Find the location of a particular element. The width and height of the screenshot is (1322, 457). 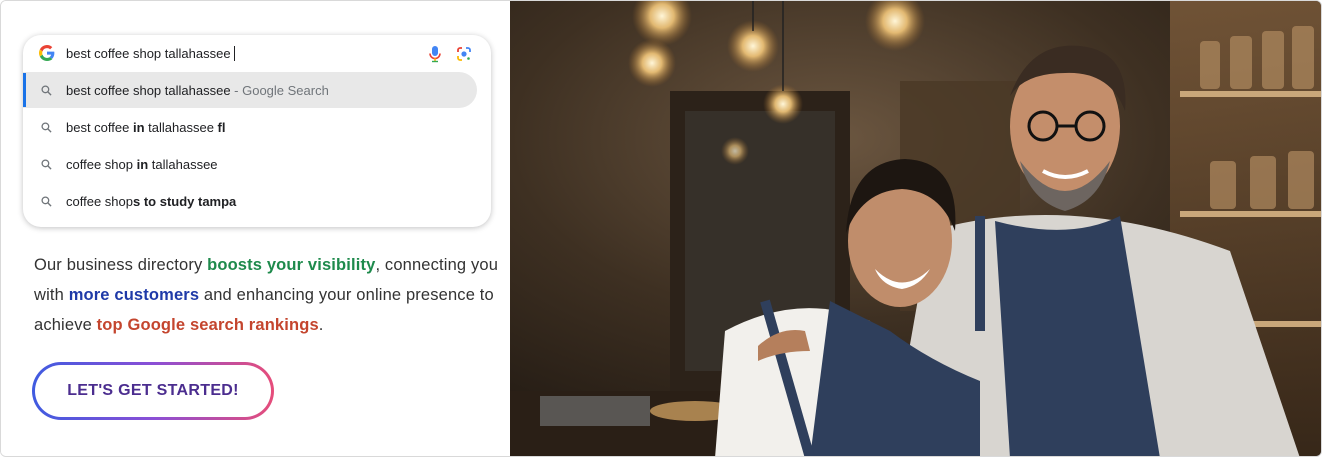

highlight-visibility: boosts your visibility is located at coordinates (291, 265).